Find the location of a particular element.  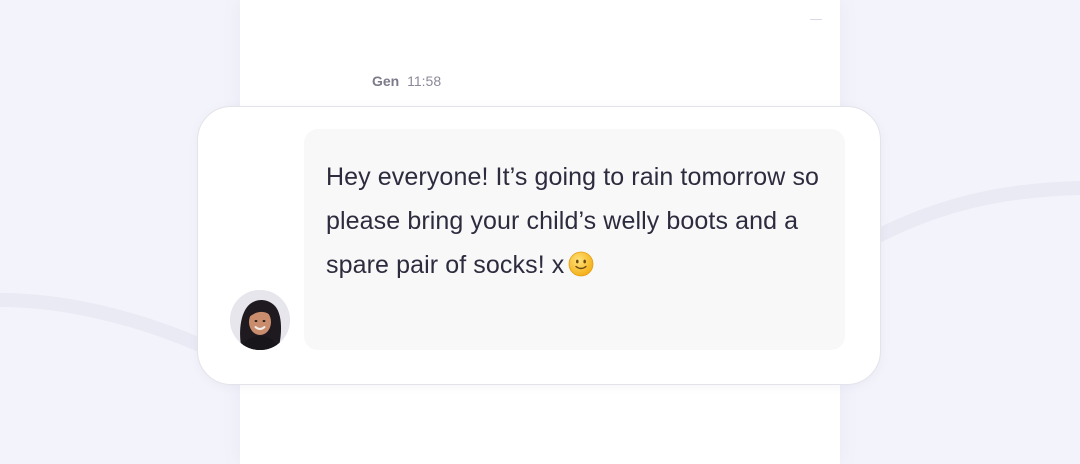

avatar is located at coordinates (260, 320).